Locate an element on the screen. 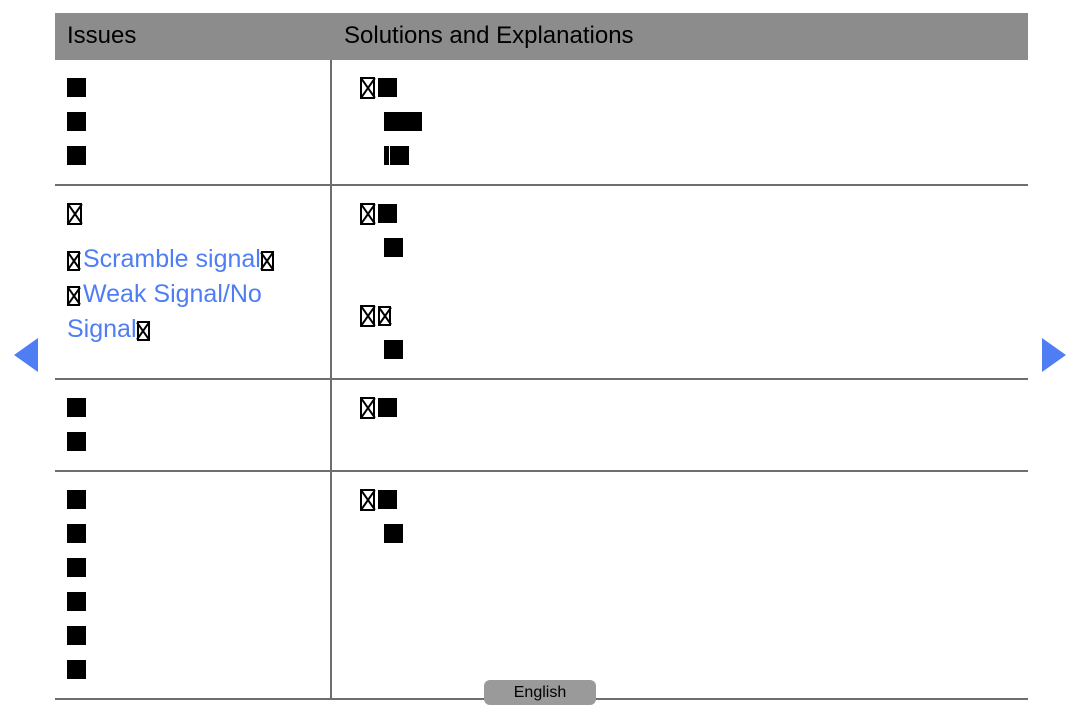 Image resolution: width=1080 pixels, height=705 pixels. issue-text: Weak Signal/No is located at coordinates (172, 293).